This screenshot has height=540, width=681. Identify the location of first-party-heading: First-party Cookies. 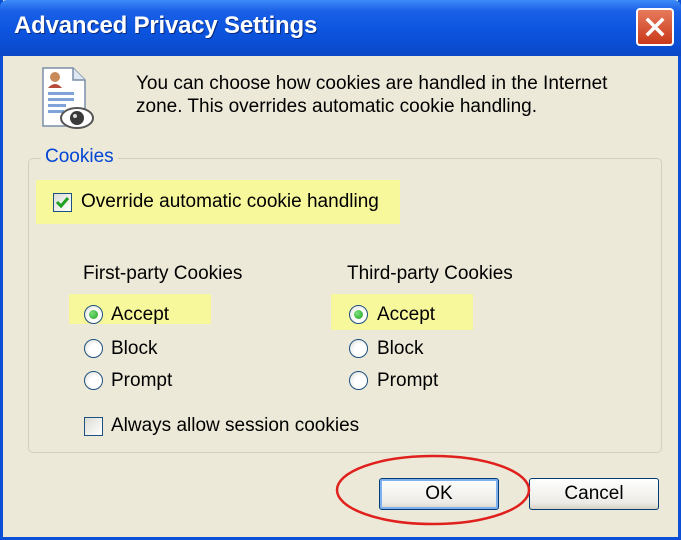
(163, 273).